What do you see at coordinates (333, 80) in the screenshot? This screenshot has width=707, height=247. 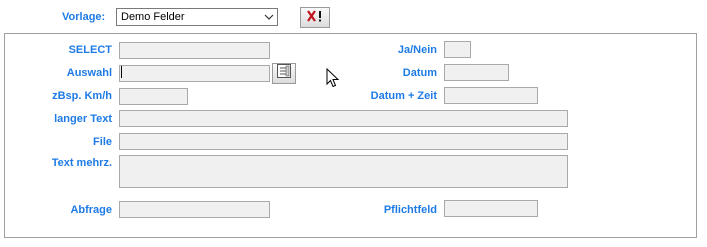 I see `mouse-pointer-icon` at bounding box center [333, 80].